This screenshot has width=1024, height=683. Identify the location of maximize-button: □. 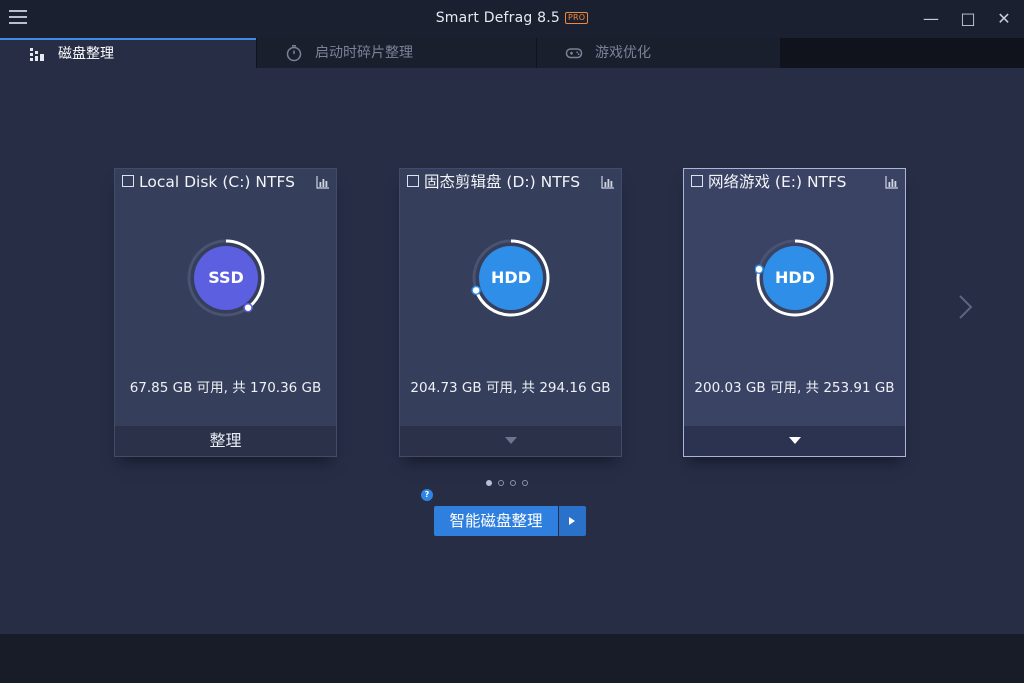
(968, 19).